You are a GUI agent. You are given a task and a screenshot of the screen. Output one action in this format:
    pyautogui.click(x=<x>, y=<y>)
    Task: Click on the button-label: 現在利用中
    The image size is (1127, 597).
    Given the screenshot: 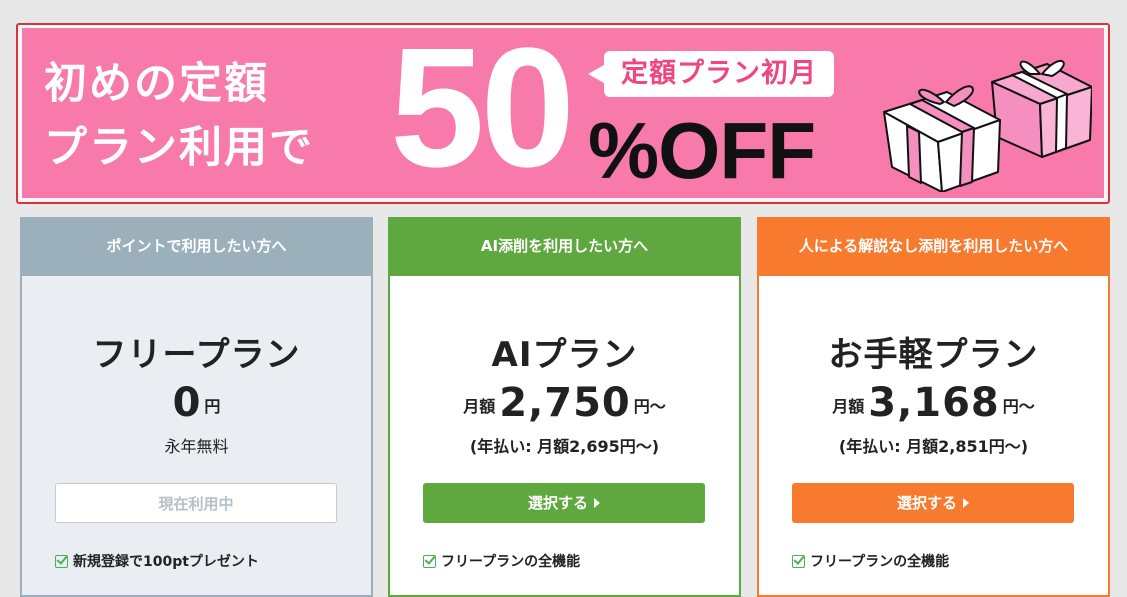 What is the action you would take?
    pyautogui.click(x=196, y=504)
    